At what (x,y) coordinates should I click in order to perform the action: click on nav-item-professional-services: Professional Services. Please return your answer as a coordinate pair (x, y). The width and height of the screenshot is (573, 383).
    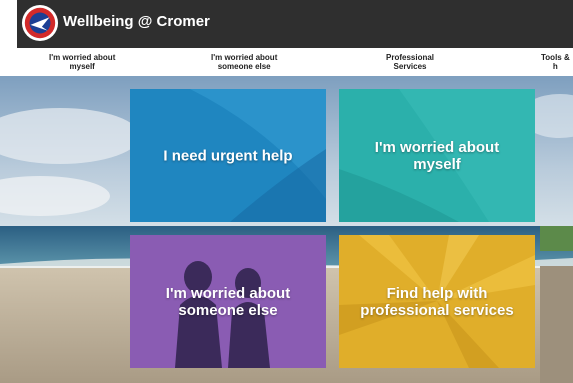
    Looking at the image, I should click on (410, 62).